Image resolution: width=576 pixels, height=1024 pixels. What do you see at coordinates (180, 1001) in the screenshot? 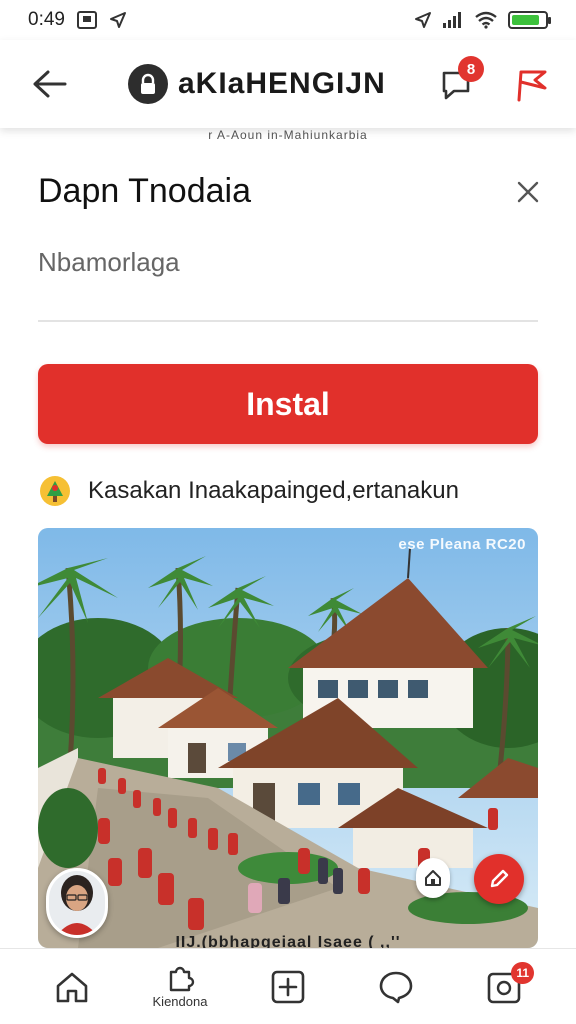
I see `nav-label-explore: Kiendona` at bounding box center [180, 1001].